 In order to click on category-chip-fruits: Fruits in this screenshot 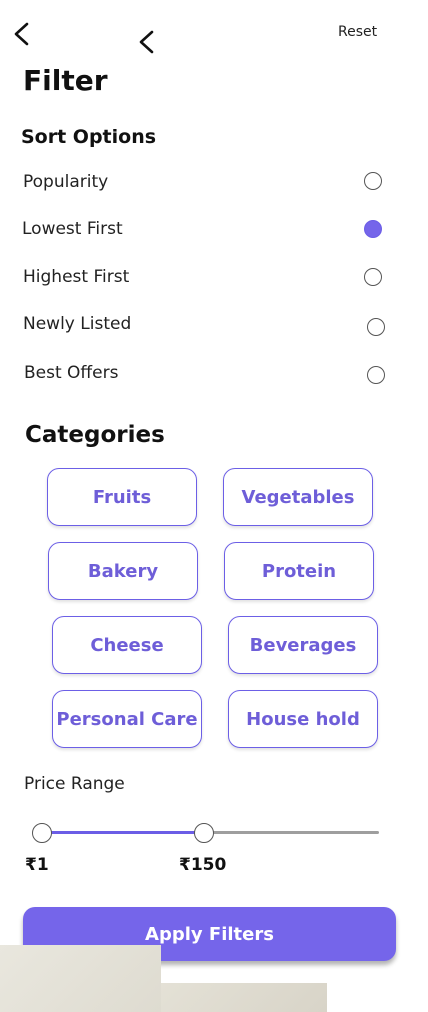, I will do `click(122, 497)`.